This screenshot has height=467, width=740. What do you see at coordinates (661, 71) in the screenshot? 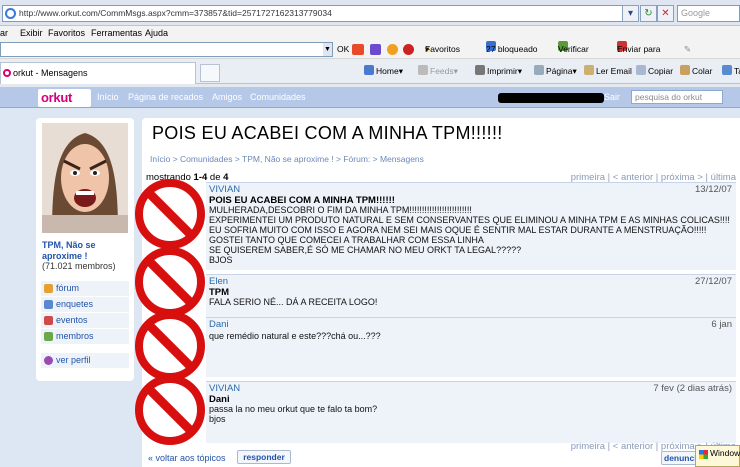
I see `copy-label: Copiar` at bounding box center [661, 71].